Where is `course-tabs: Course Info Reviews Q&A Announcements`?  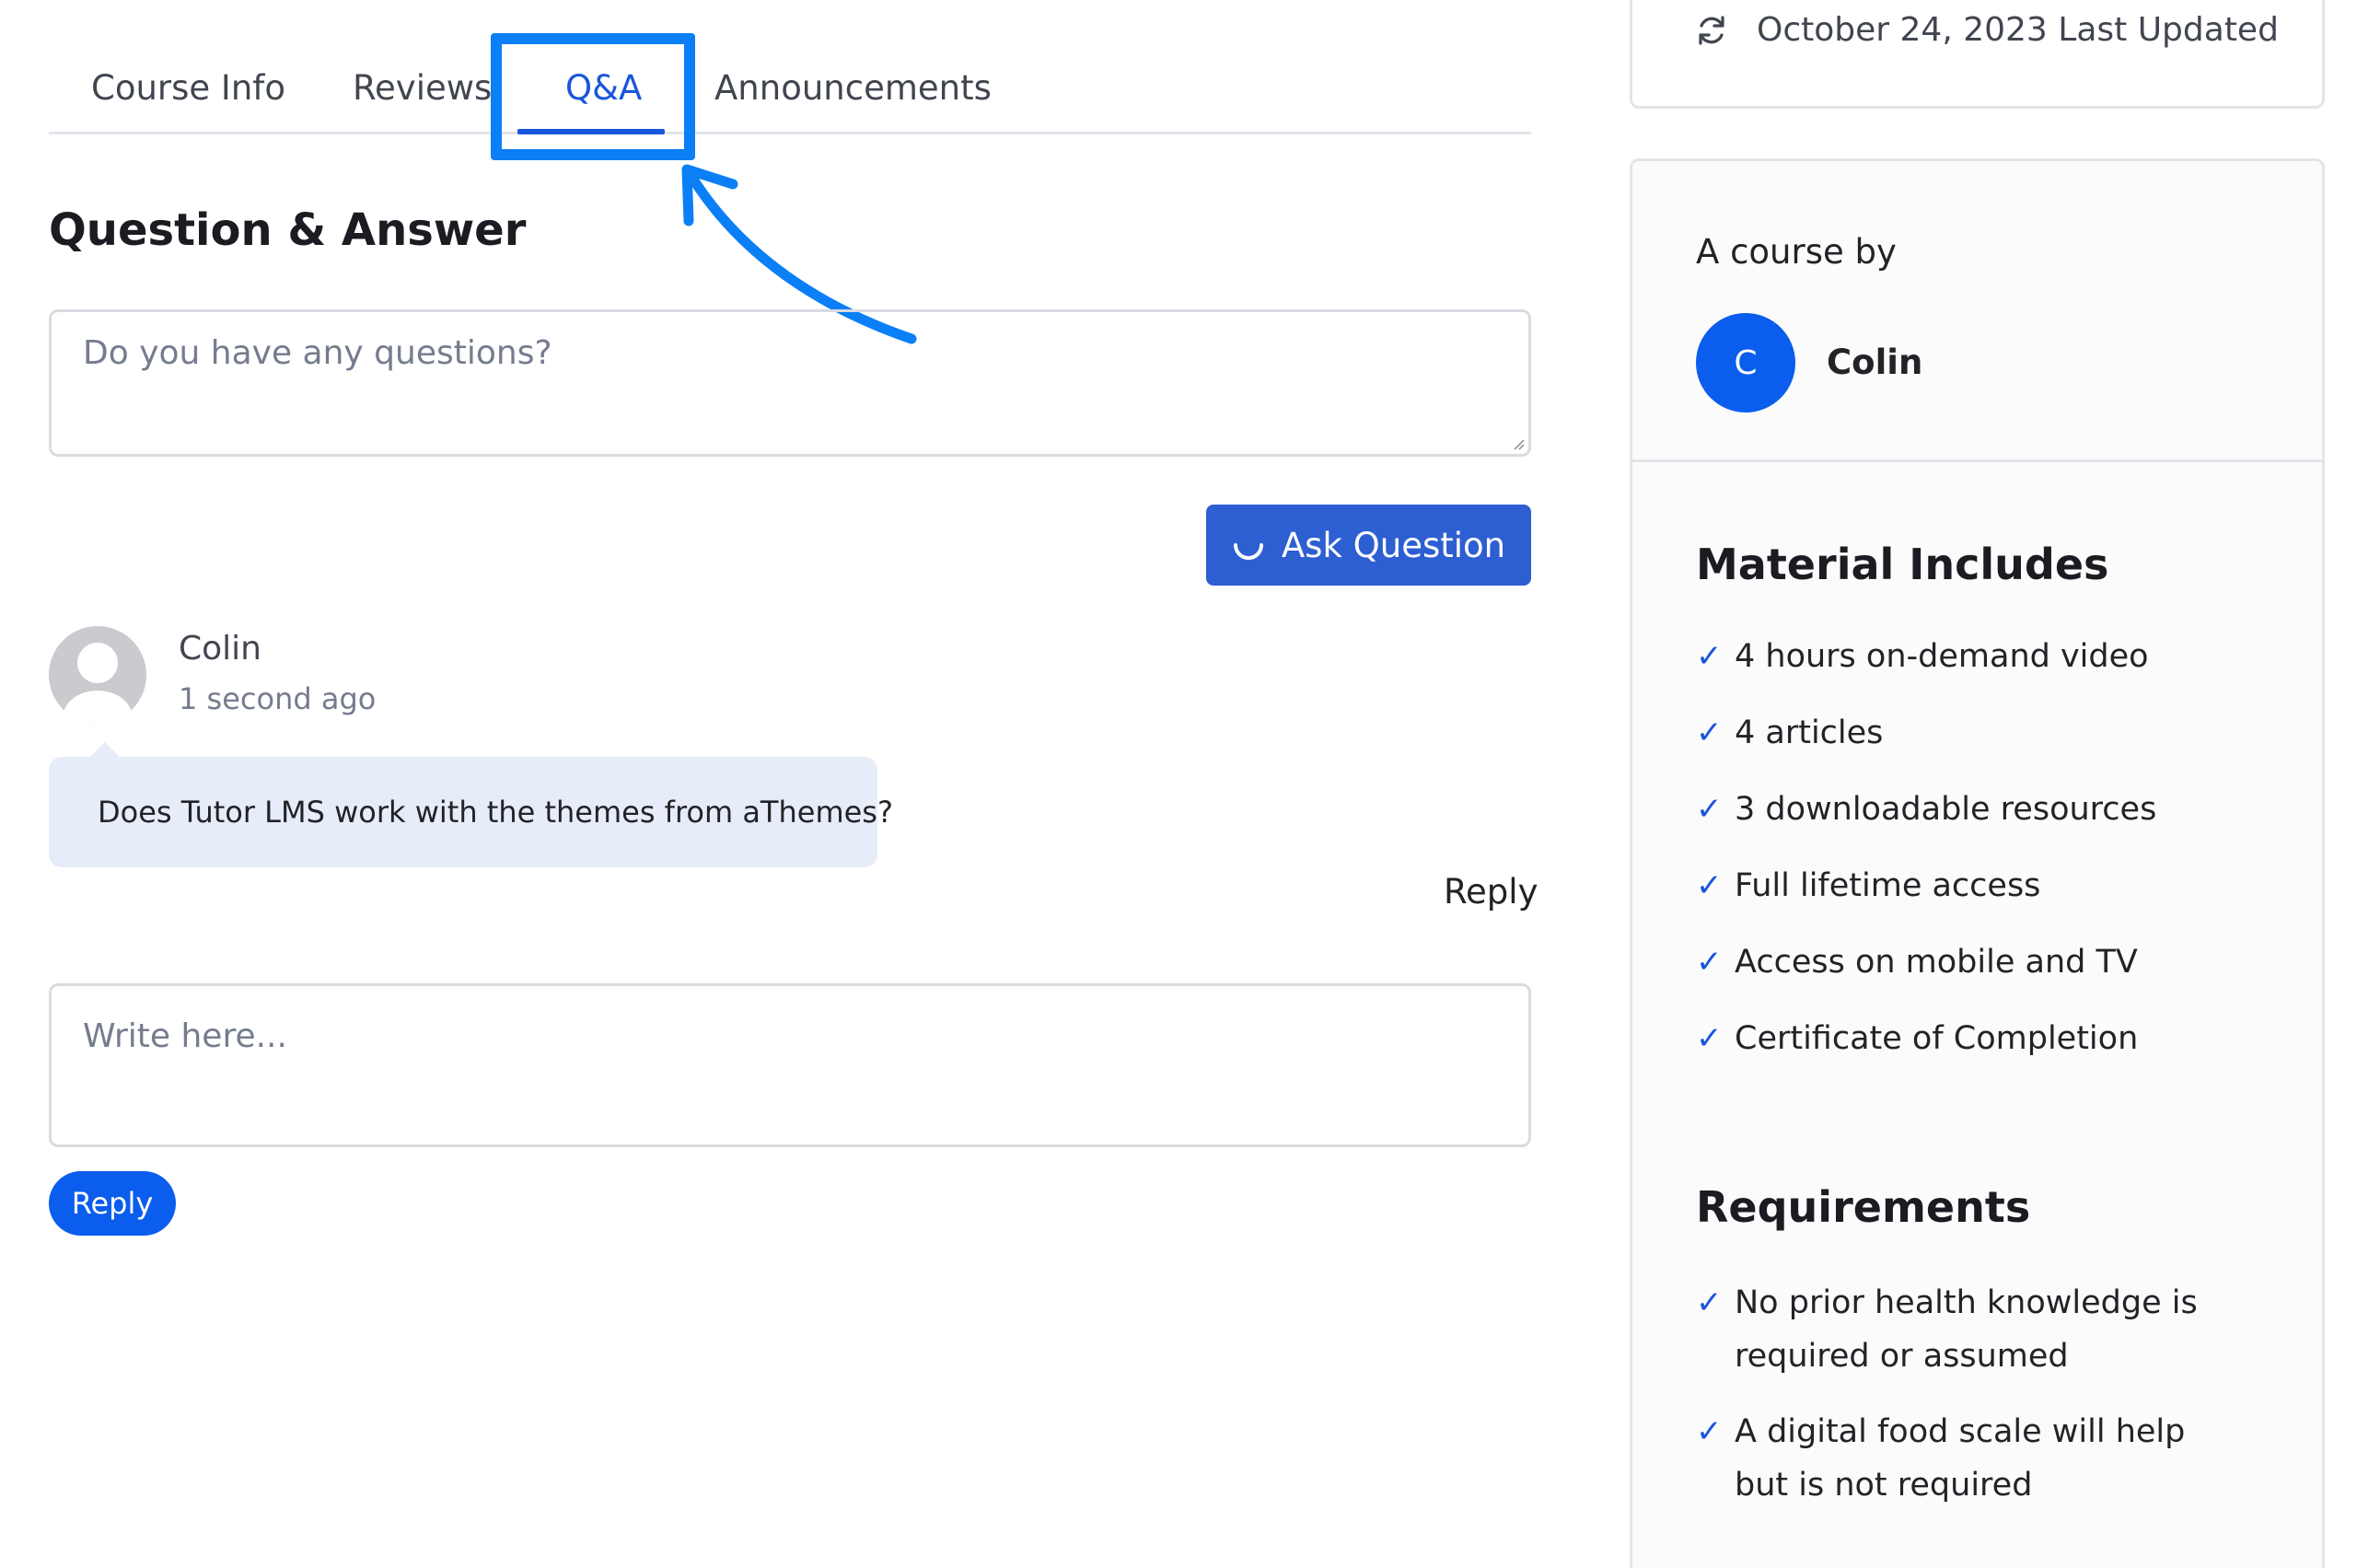
course-tabs: Course Info Reviews Q&A Announcements is located at coordinates (790, 67).